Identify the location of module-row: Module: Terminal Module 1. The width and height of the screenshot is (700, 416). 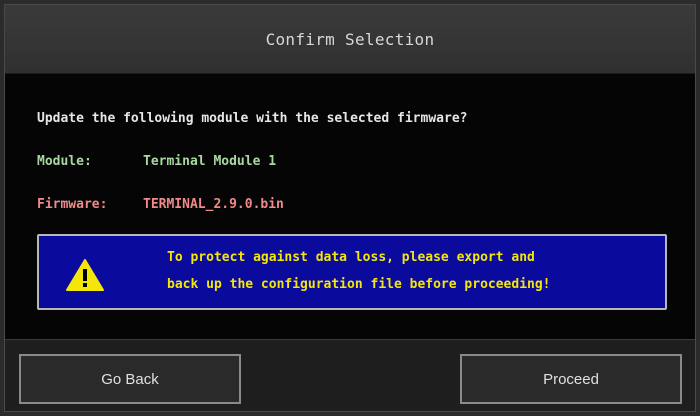
(156, 161).